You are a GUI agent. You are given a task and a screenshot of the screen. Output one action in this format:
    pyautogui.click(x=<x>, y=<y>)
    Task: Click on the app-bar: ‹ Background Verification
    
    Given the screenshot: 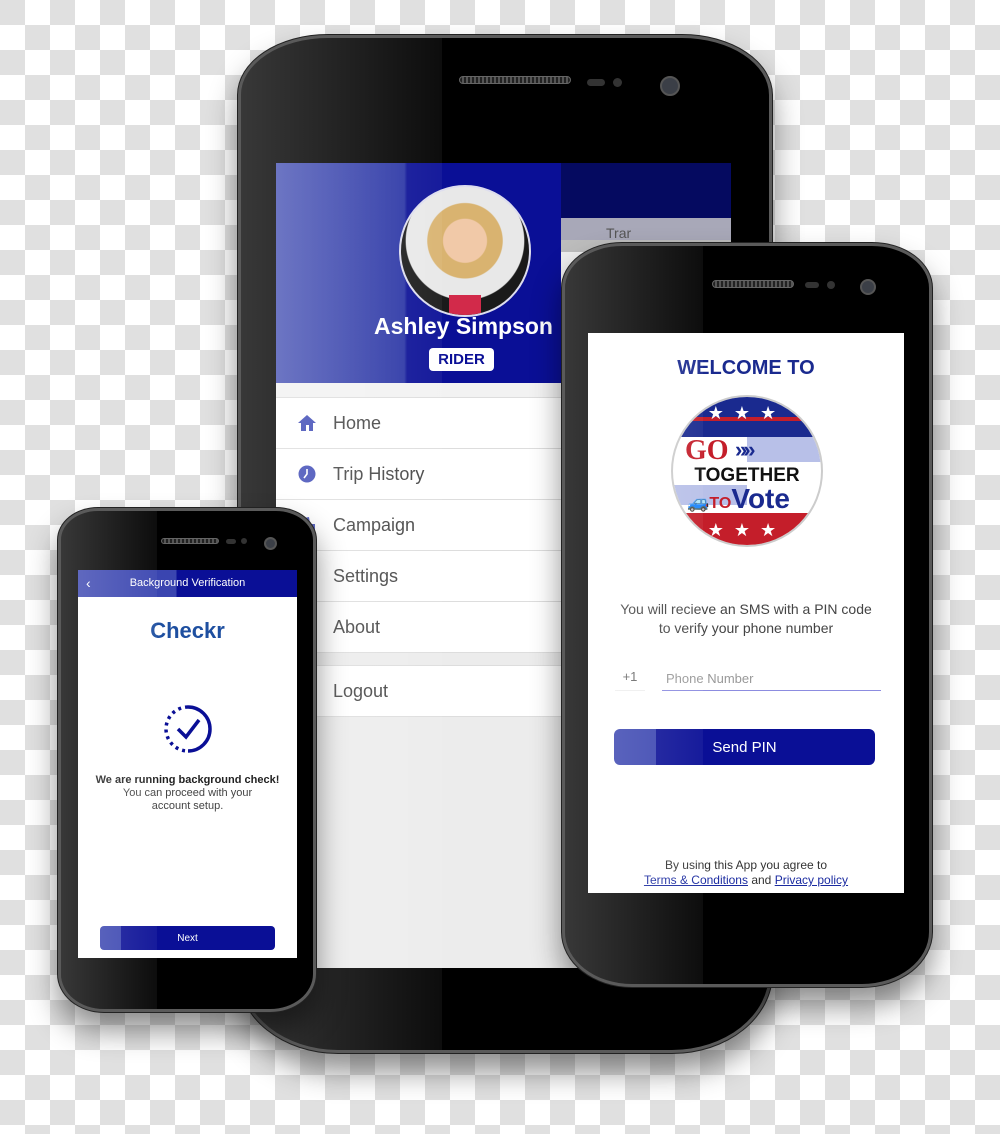 What is the action you would take?
    pyautogui.click(x=187, y=583)
    